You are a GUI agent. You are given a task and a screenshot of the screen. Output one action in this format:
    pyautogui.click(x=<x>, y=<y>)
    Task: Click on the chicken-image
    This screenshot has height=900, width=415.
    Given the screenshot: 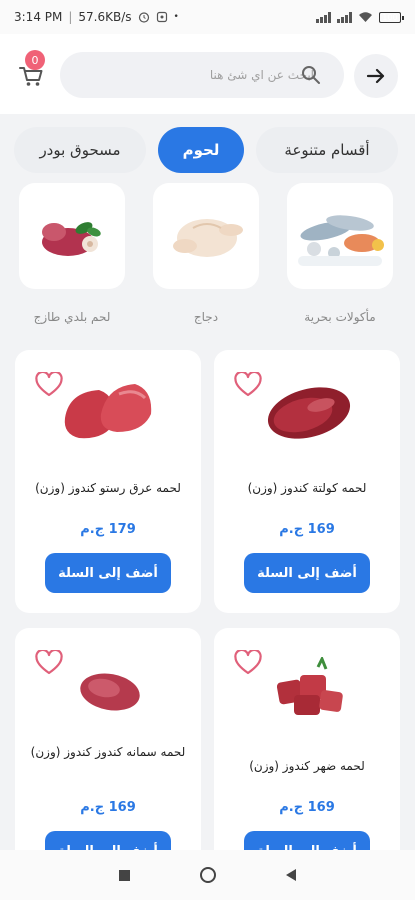 What is the action you would take?
    pyautogui.click(x=208, y=238)
    